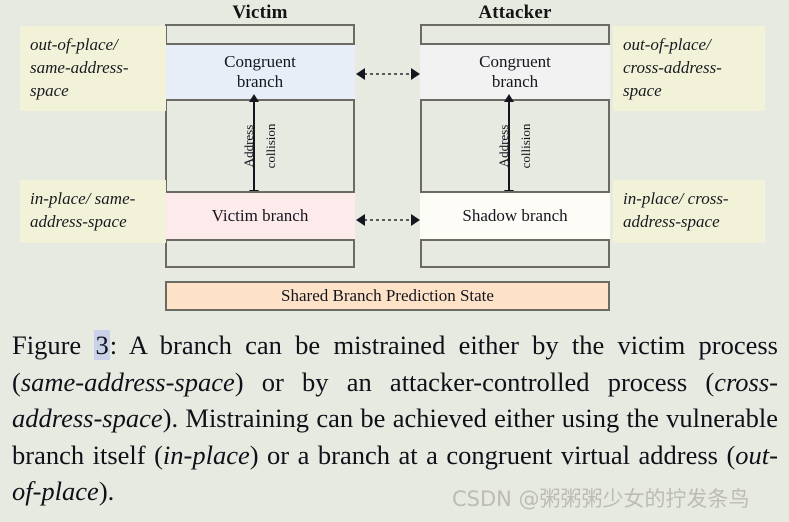  What do you see at coordinates (474, 381) in the screenshot?
I see `caption-text-2: ) or by an attacker-controlled process (` at bounding box center [474, 381].